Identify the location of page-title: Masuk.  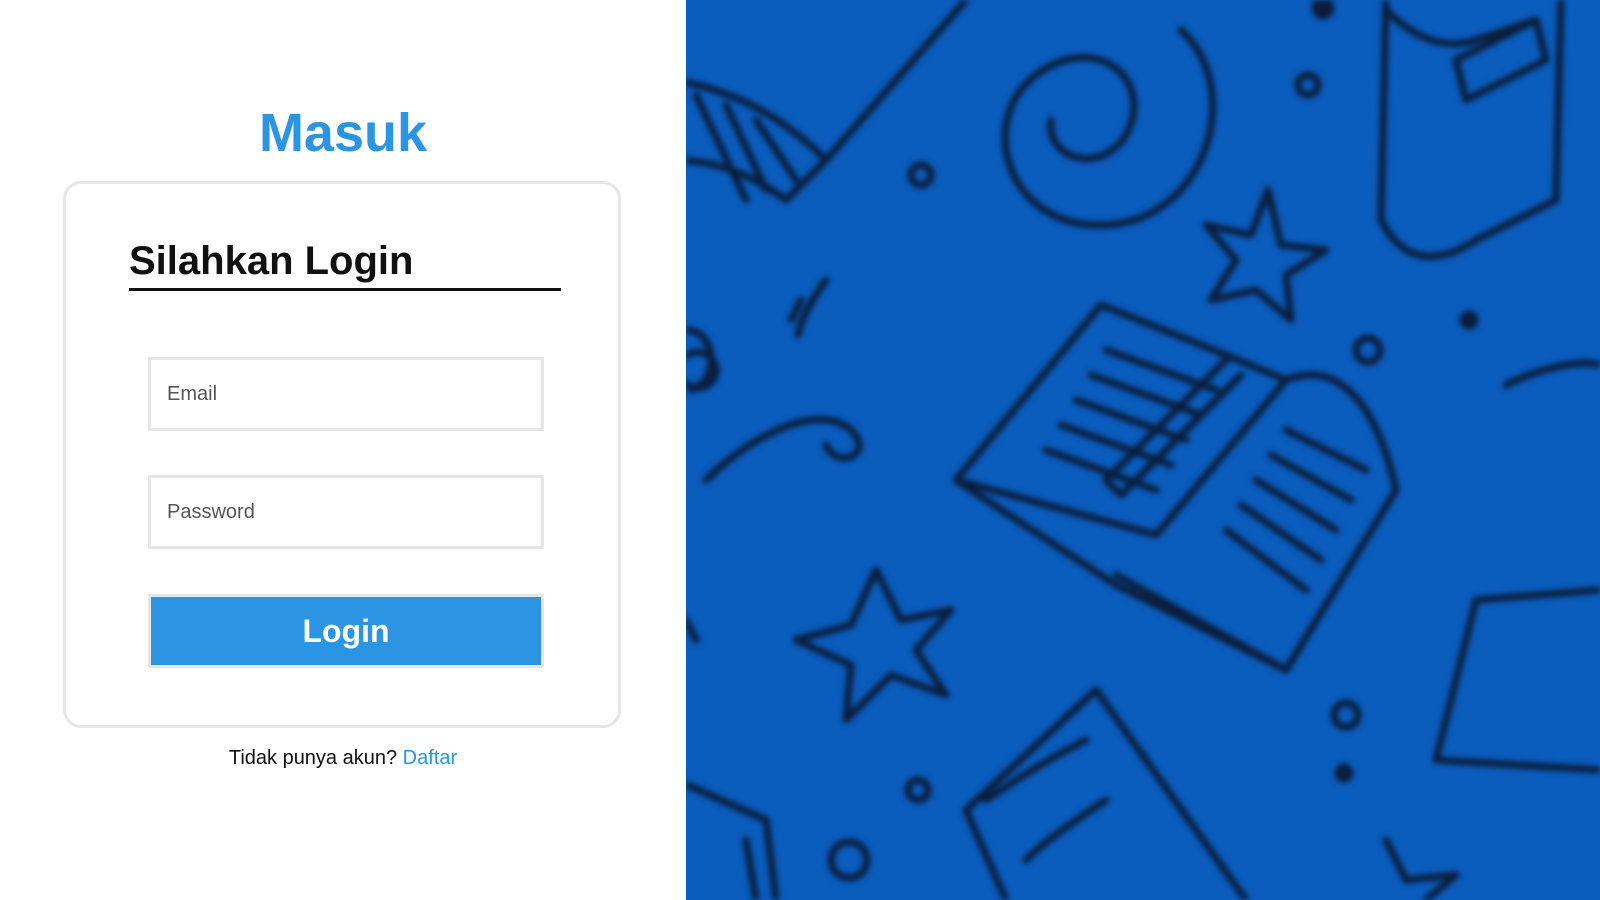
(343, 133).